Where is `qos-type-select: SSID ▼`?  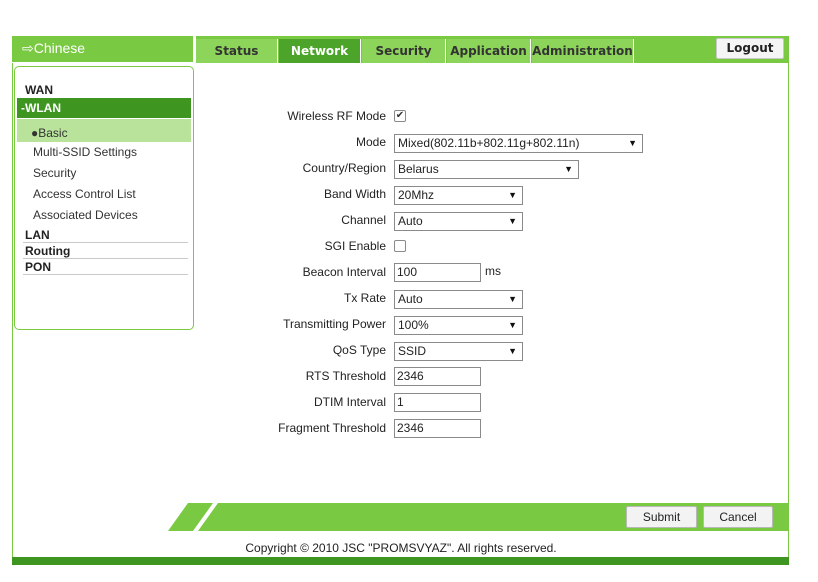 qos-type-select: SSID ▼ is located at coordinates (458, 351).